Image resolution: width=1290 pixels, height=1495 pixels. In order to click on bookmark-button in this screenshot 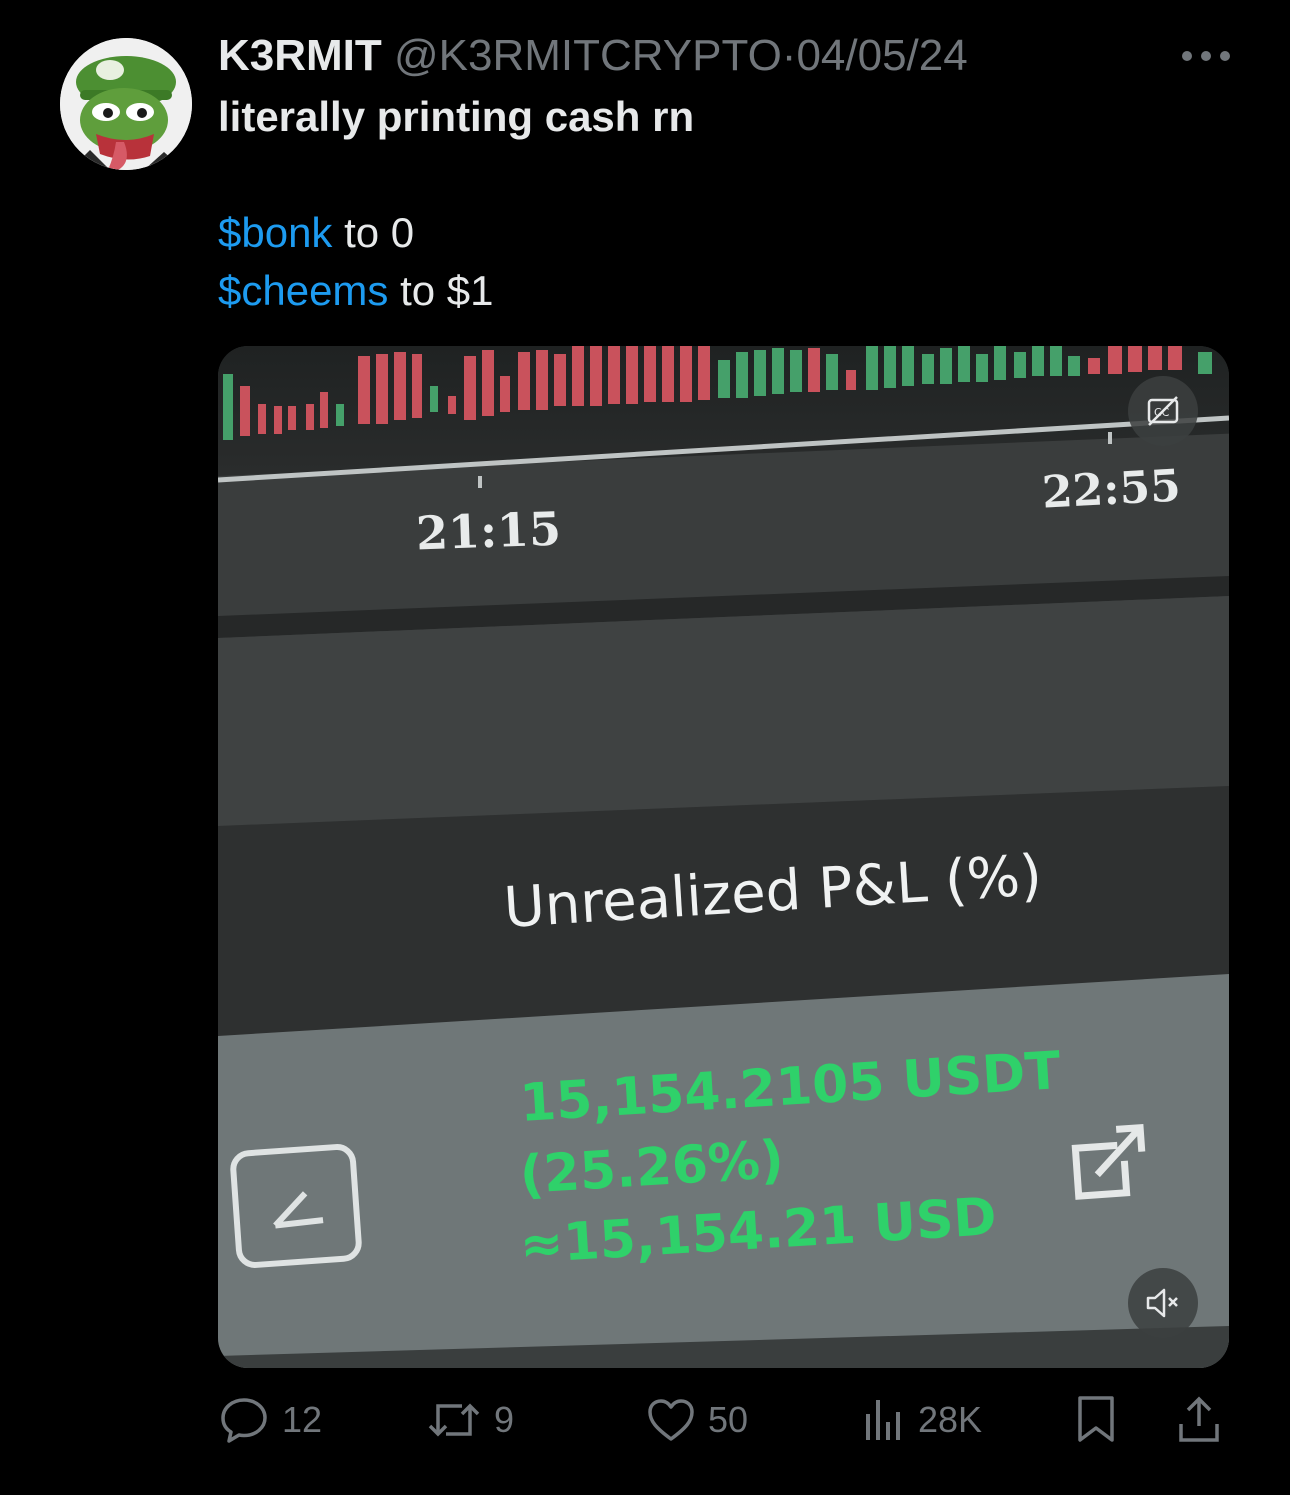, I will do `click(1096, 1420)`.